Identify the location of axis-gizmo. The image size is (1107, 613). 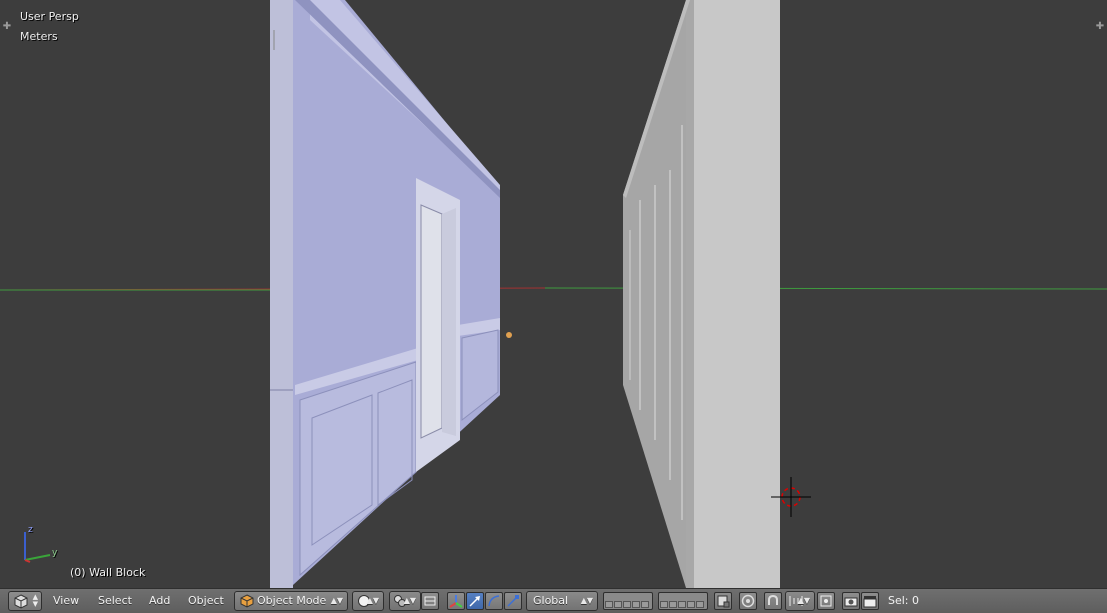
(37, 547).